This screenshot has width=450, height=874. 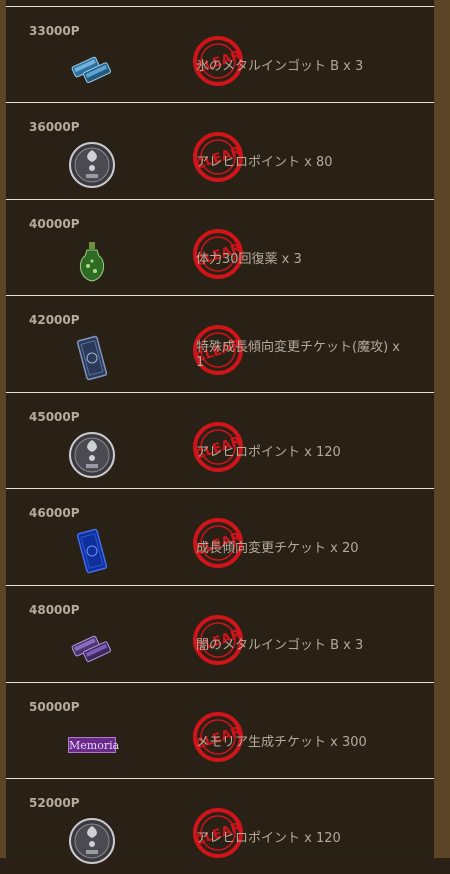 I want to click on reward-row: 33000P CLEAR 氷のメタルインゴット B x 3, so click(x=220, y=54).